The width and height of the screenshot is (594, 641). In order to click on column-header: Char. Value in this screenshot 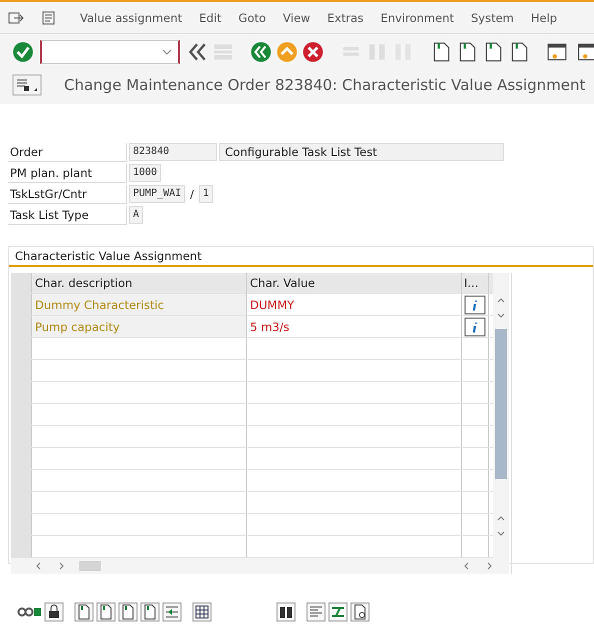, I will do `click(354, 283)`.